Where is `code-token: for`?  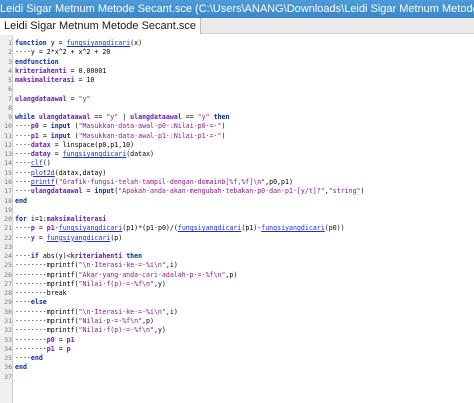 code-token: for is located at coordinates (23, 219).